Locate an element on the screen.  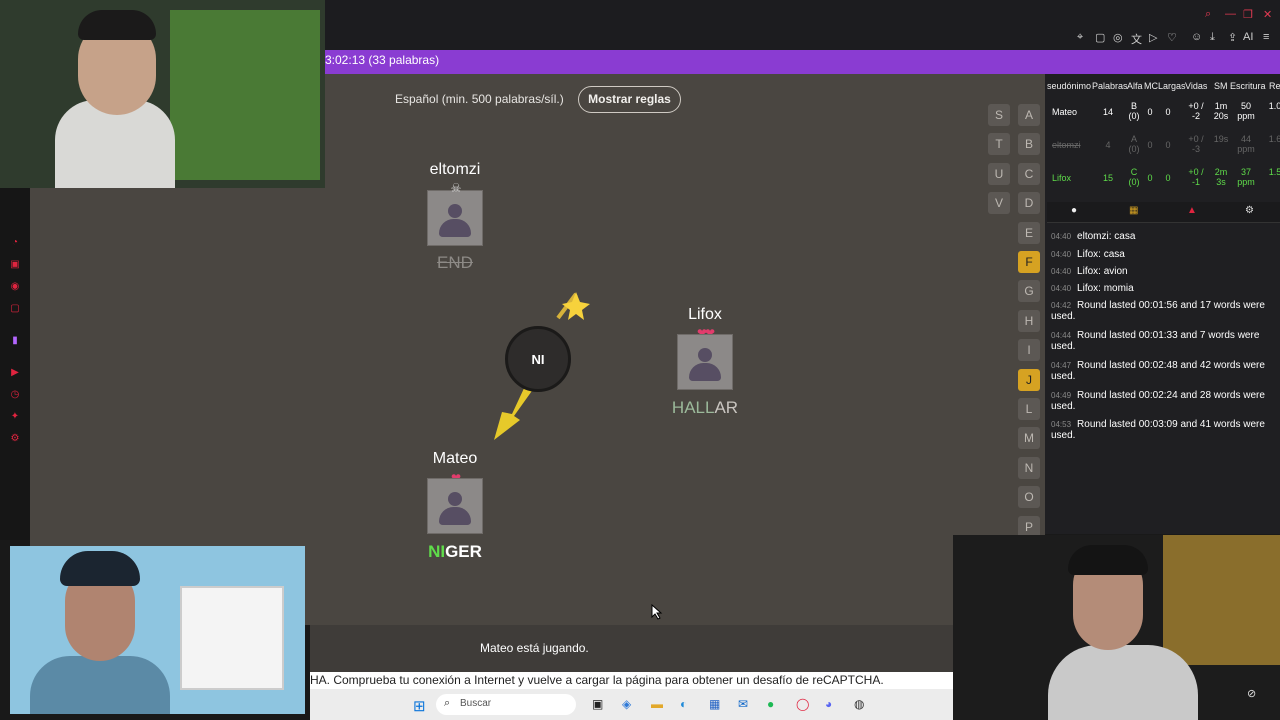
share-icon: ⇪ is located at coordinates (1232, 37).